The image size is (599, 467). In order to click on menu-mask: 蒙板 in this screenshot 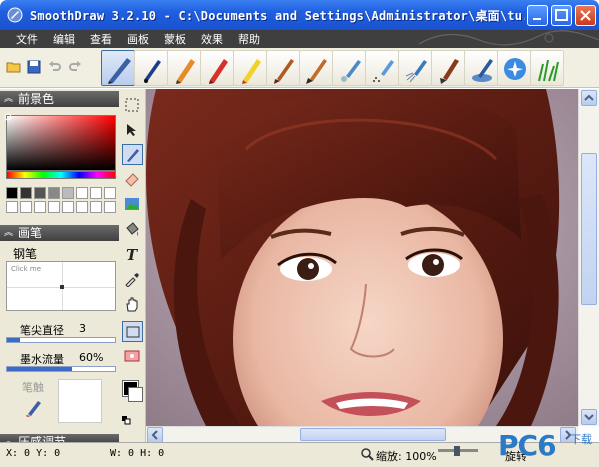, I will do `click(175, 39)`.